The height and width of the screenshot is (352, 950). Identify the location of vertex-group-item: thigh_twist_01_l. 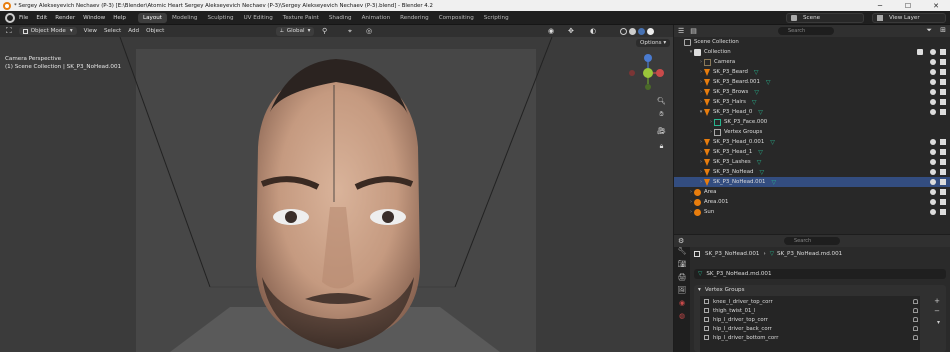
(812, 310).